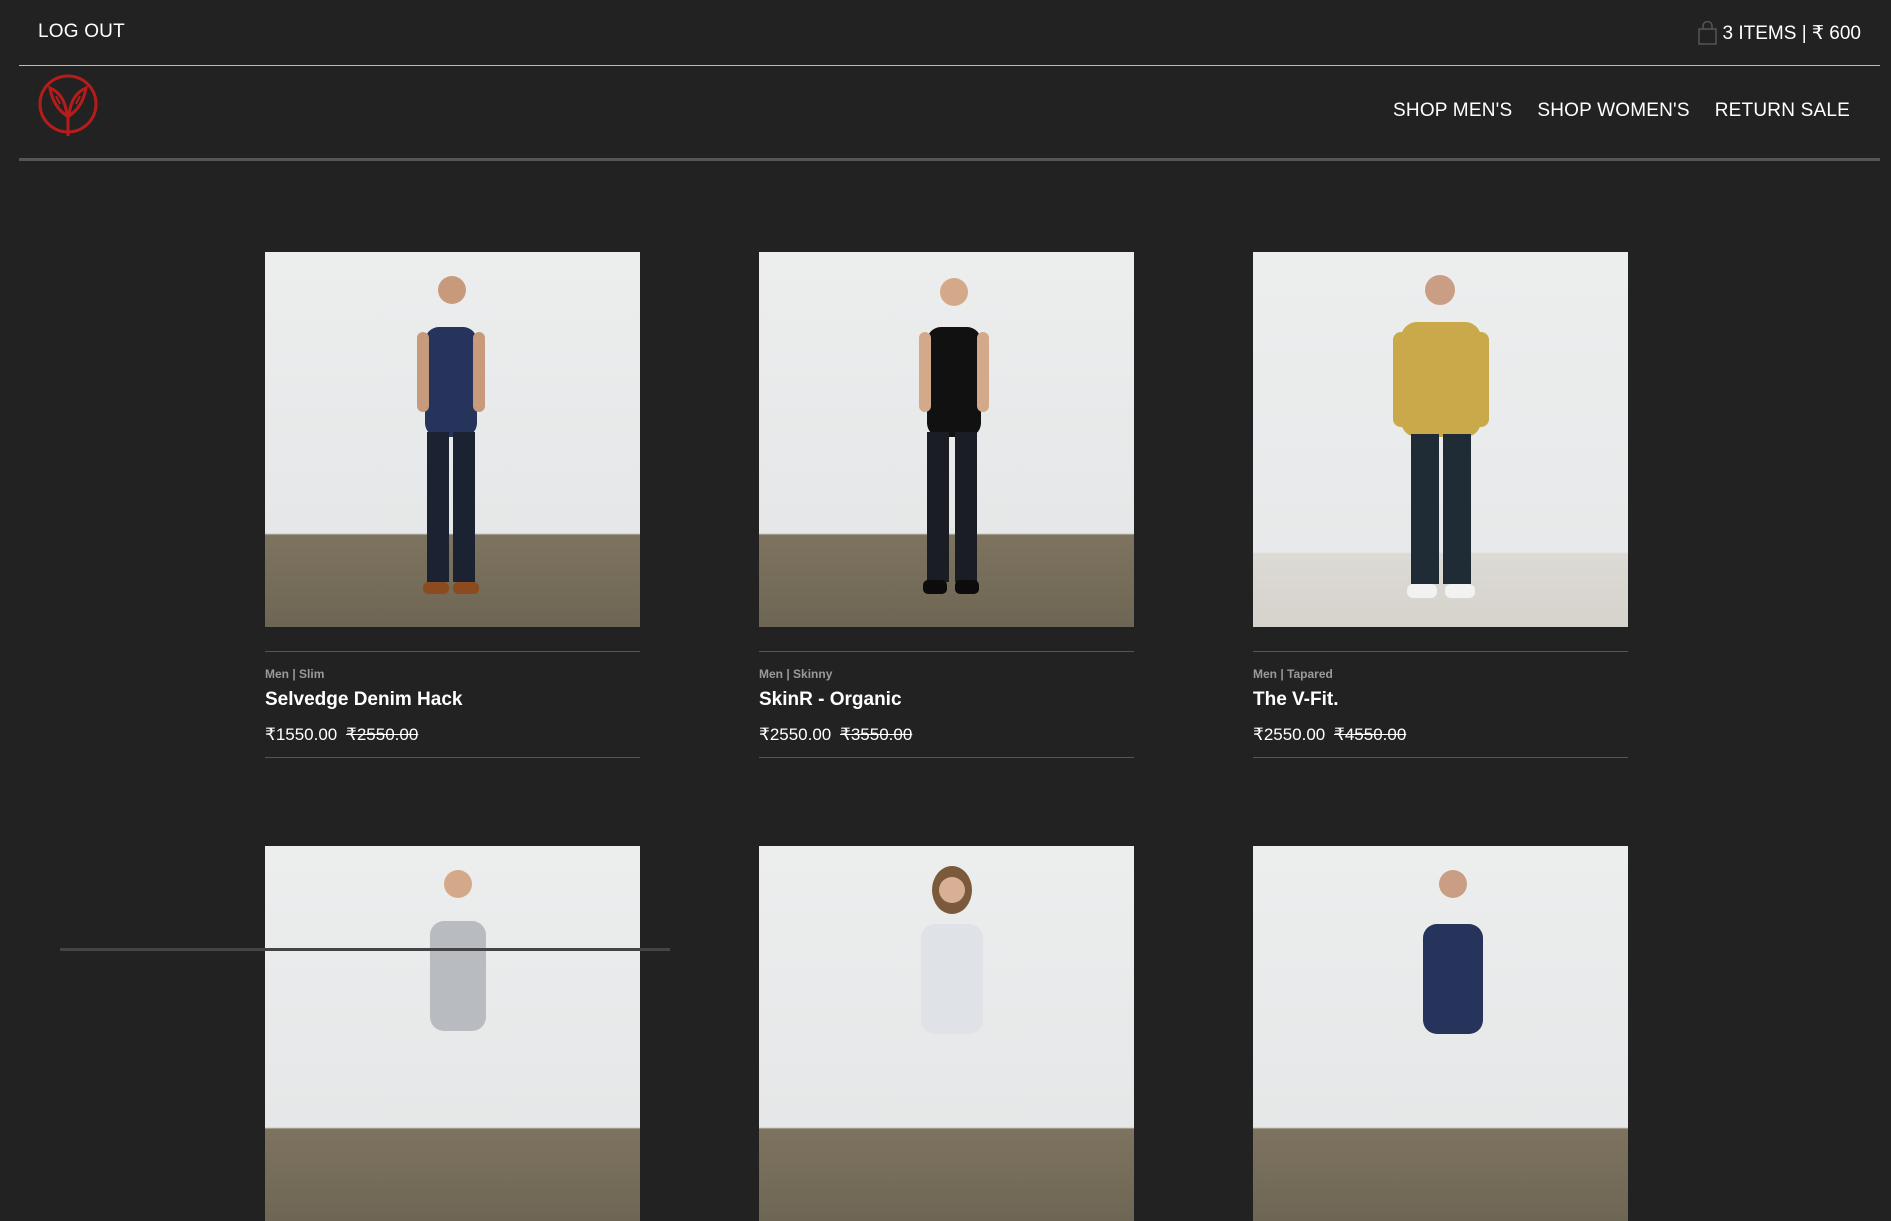 Image resolution: width=1891 pixels, height=1221 pixels. Describe the element at coordinates (1440, 735) in the screenshot. I see `product-price: ₹2550.00 ₹4550.00` at that location.